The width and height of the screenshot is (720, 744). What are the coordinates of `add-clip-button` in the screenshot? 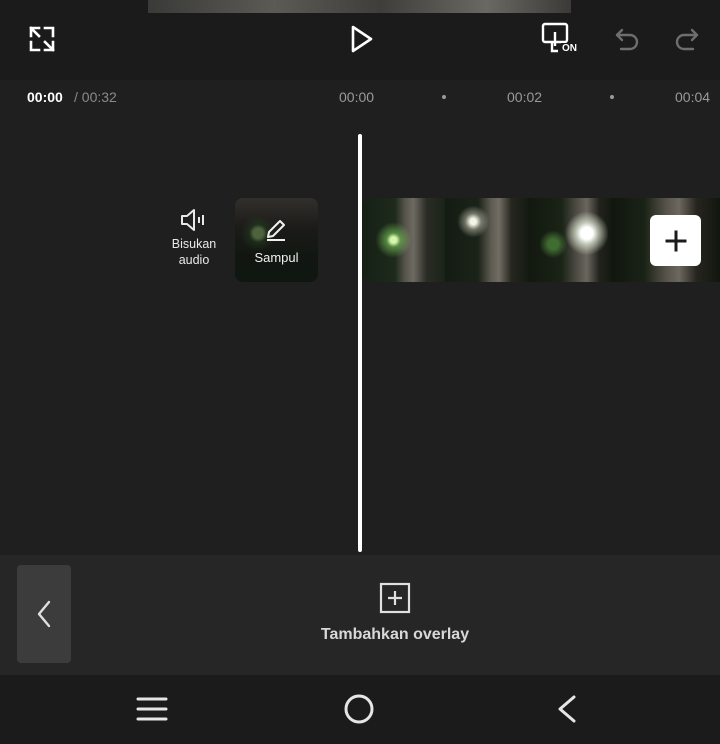 It's located at (675, 240).